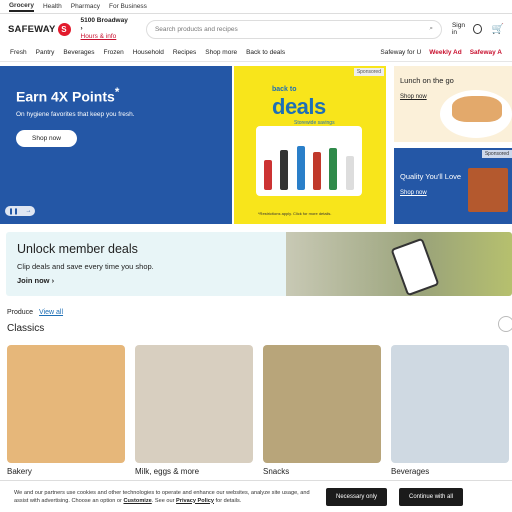  I want to click on safeway-logo: SAFEWAY S, so click(39, 29).